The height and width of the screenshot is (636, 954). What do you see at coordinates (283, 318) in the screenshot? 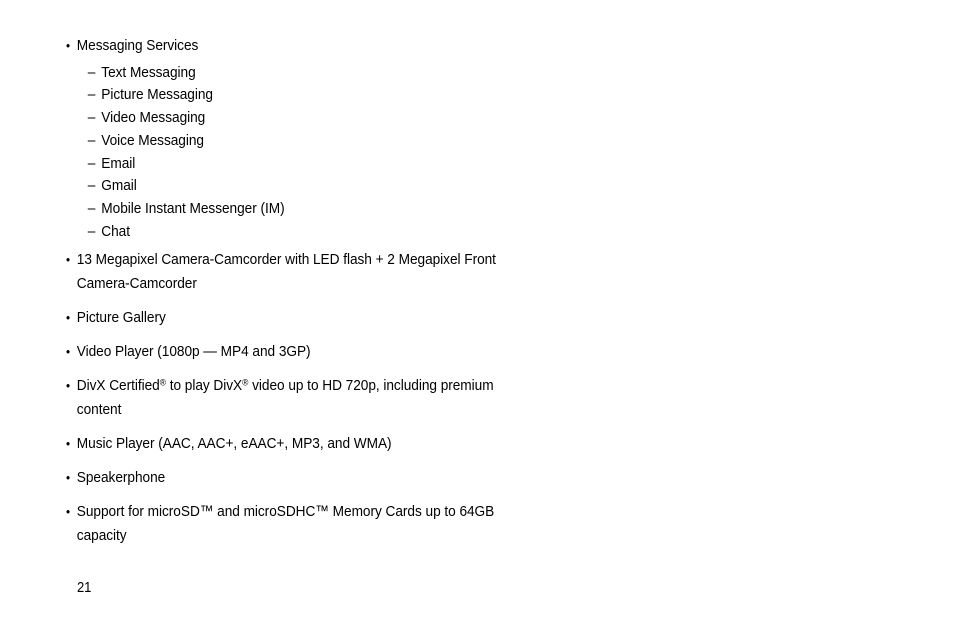
I see `list-item: Picture Gallery` at bounding box center [283, 318].